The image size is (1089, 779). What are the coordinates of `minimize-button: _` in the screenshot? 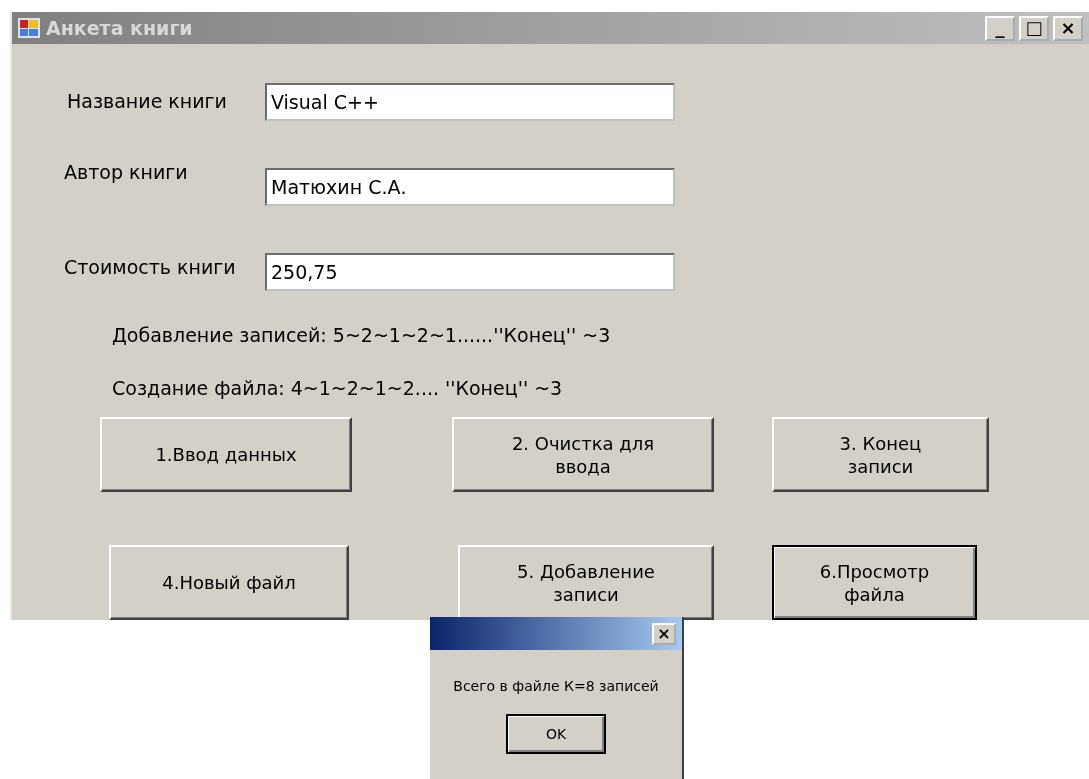 It's located at (1000, 28).